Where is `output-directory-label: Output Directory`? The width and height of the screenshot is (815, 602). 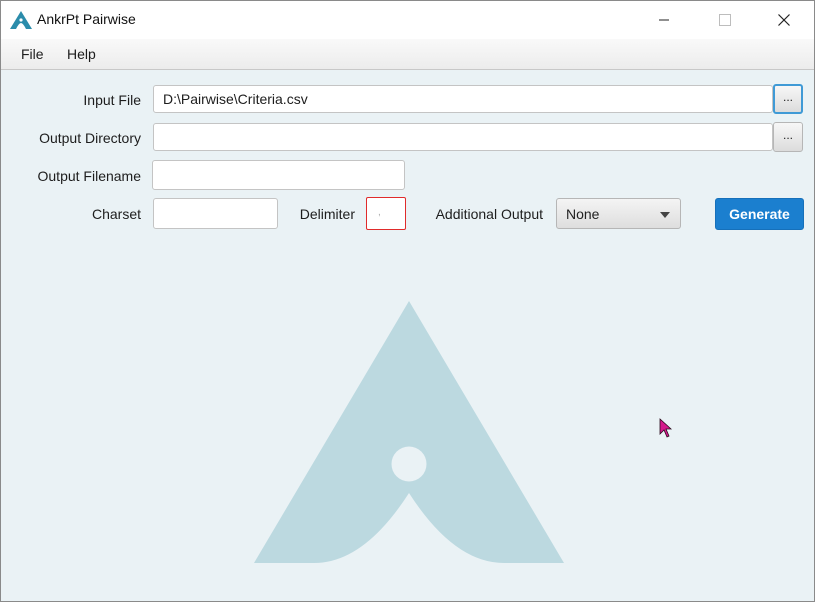 output-directory-label: Output Directory is located at coordinates (90, 138).